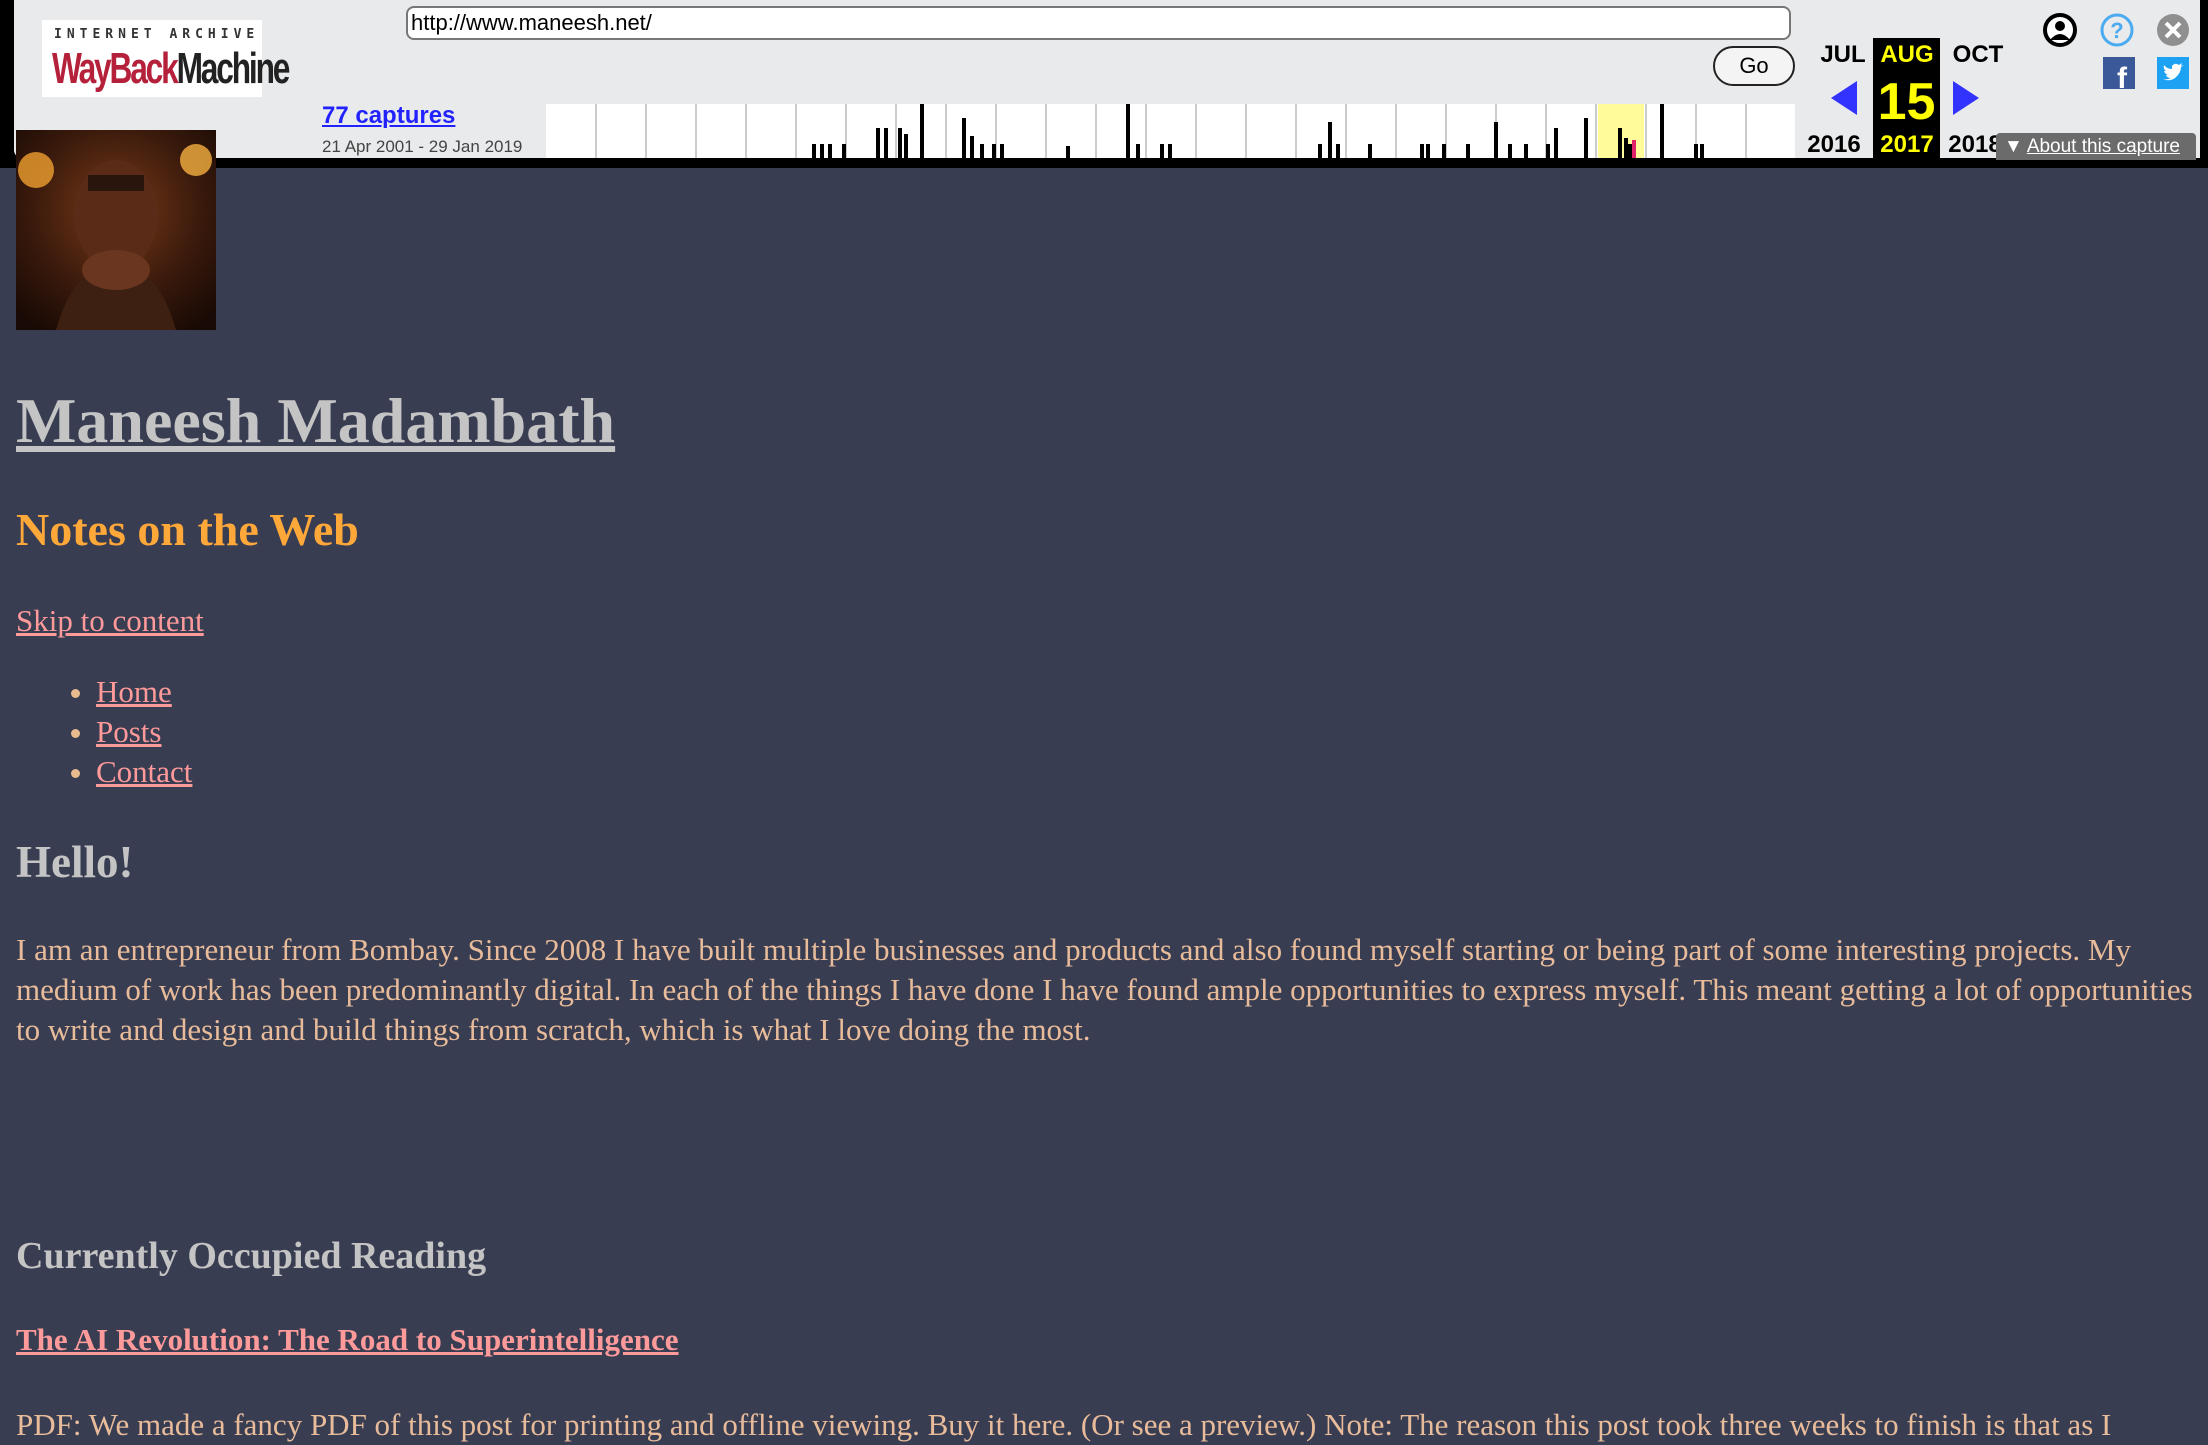 Image resolution: width=2208 pixels, height=1445 pixels. Describe the element at coordinates (233, 68) in the screenshot. I see `logo-machine: Machine` at that location.